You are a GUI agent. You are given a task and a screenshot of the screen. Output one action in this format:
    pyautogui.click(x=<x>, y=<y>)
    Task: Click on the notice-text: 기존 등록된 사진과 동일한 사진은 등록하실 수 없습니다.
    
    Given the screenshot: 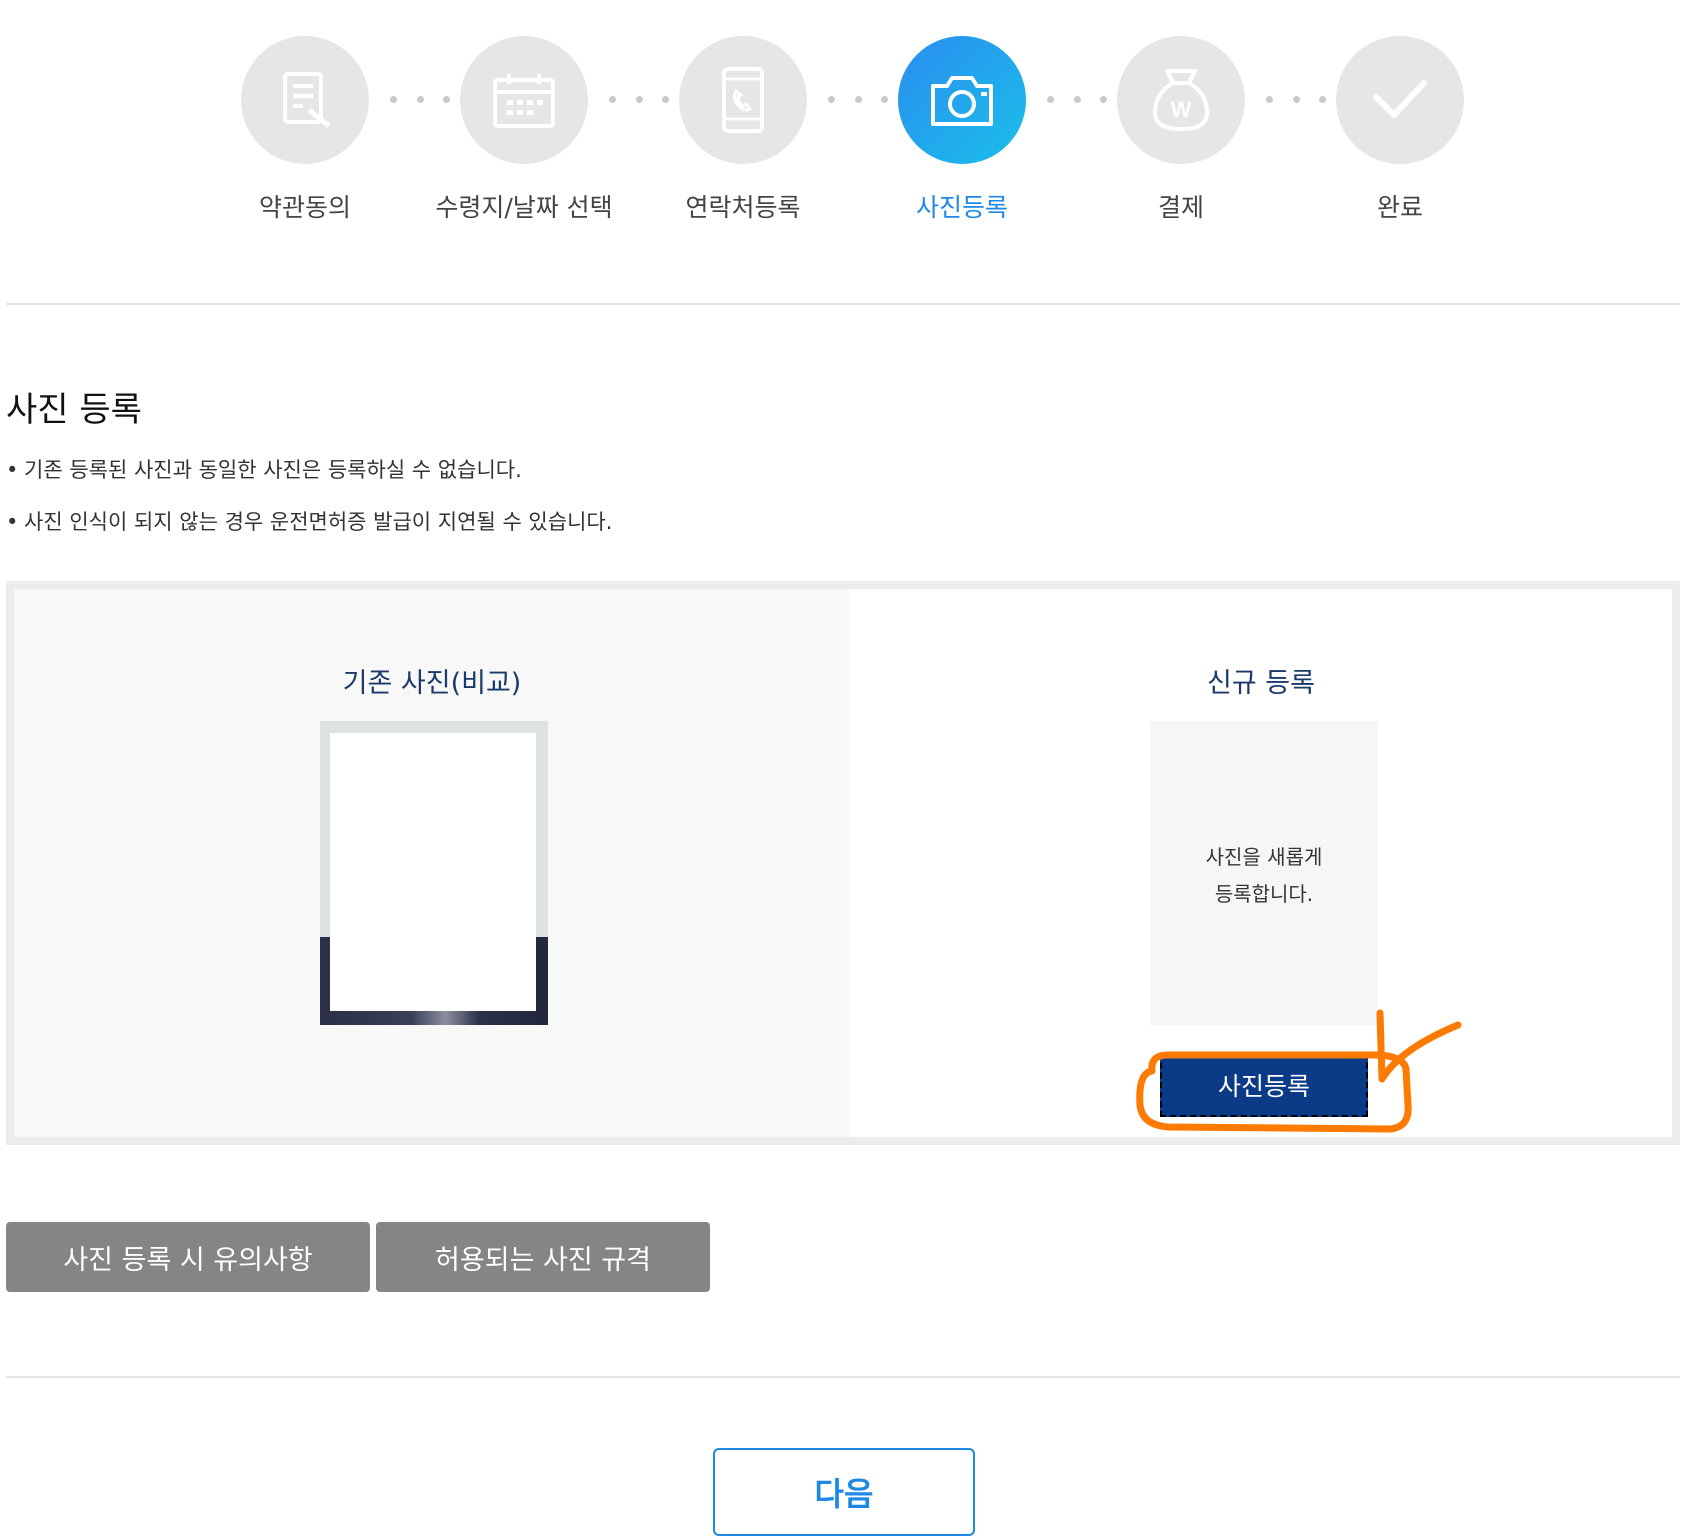 What is the action you would take?
    pyautogui.click(x=273, y=470)
    